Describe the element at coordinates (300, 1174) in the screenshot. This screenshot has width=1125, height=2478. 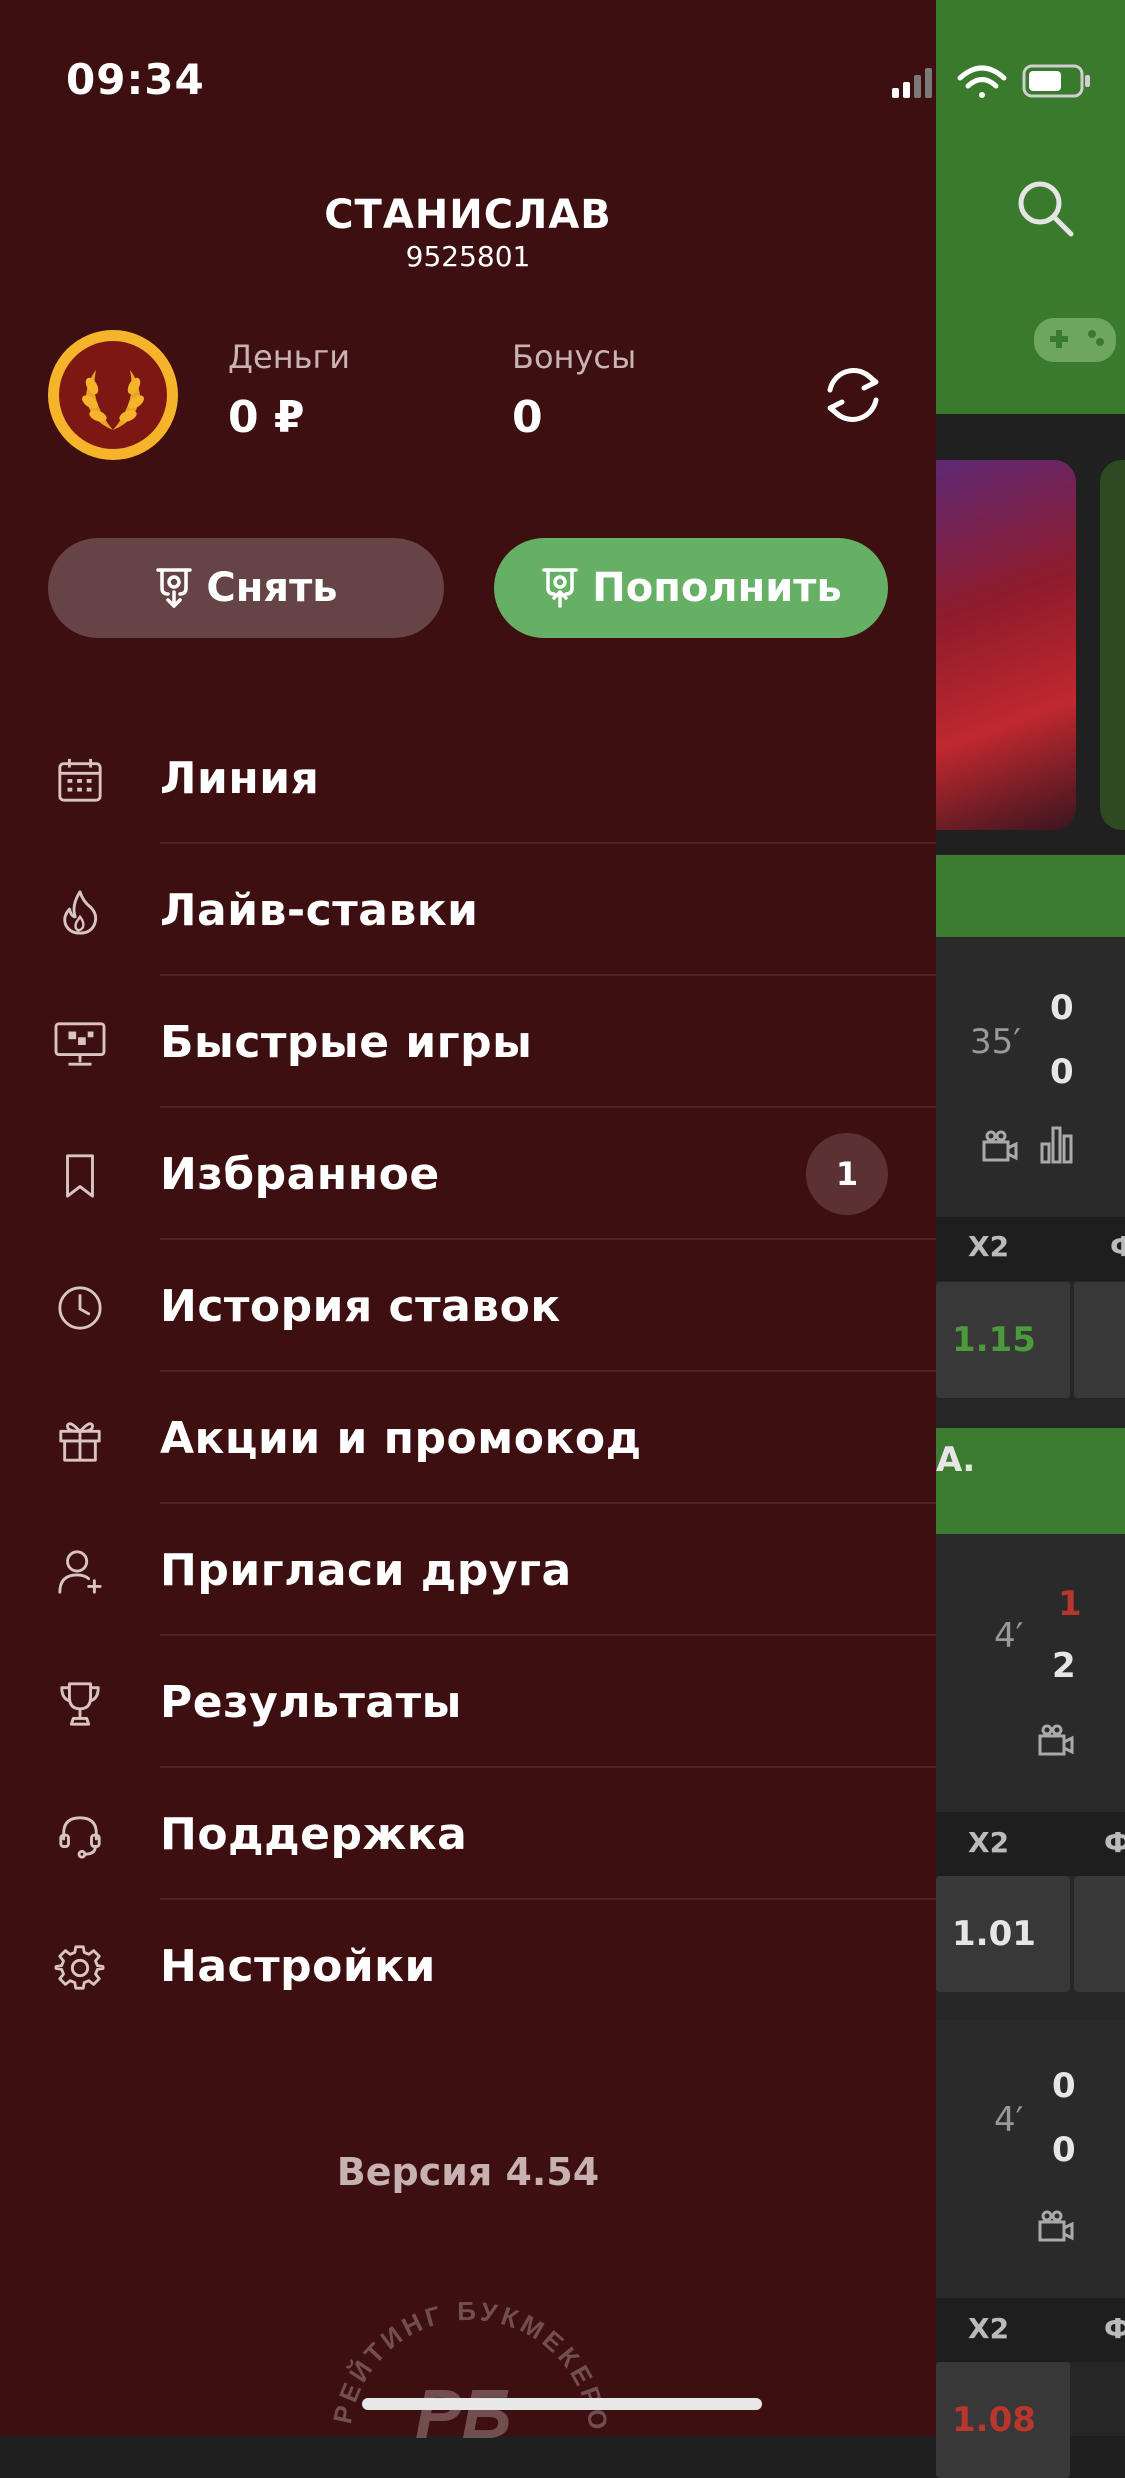
I see `menu-label: Избранное` at that location.